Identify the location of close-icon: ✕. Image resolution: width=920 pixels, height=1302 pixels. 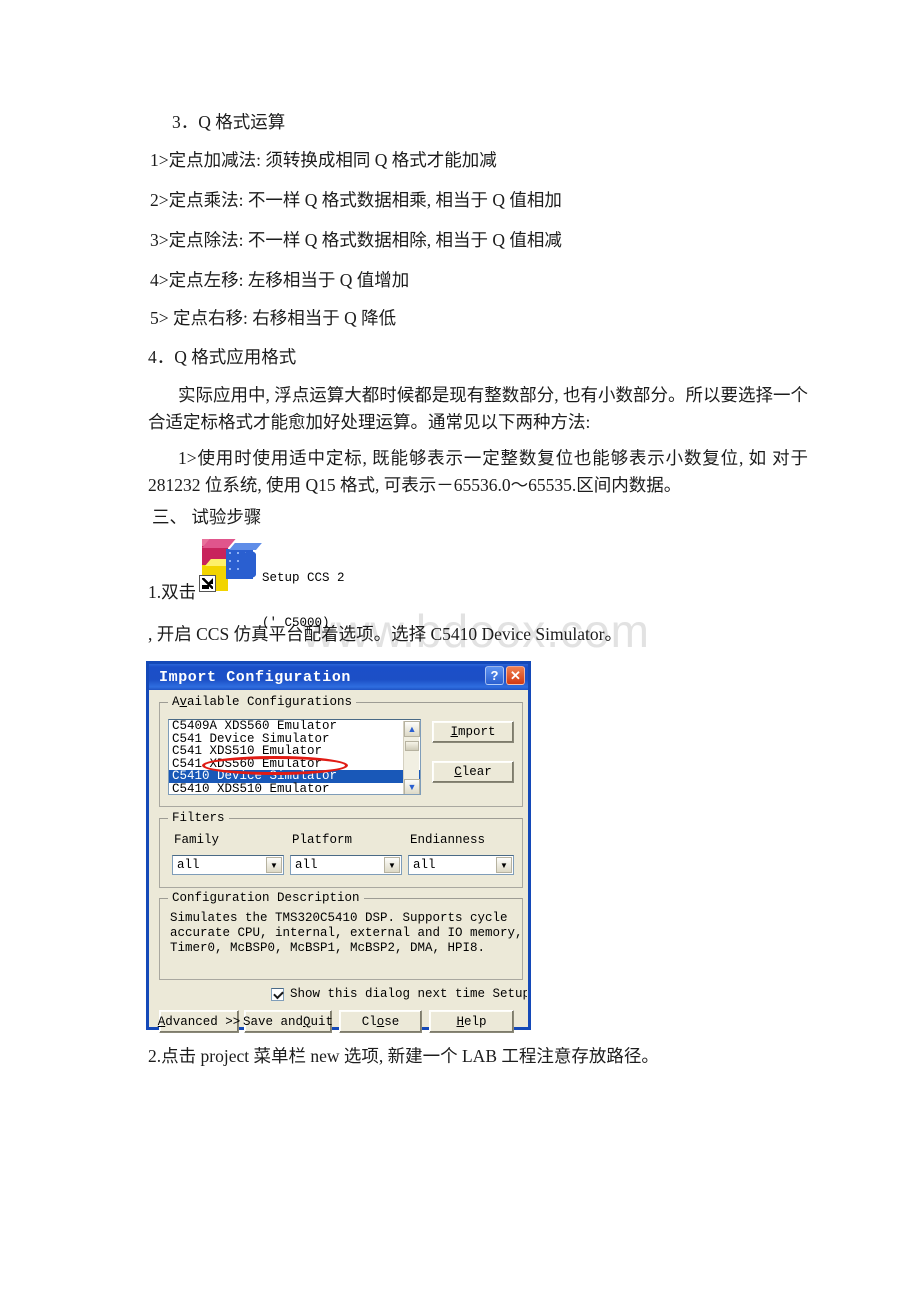
(515, 675).